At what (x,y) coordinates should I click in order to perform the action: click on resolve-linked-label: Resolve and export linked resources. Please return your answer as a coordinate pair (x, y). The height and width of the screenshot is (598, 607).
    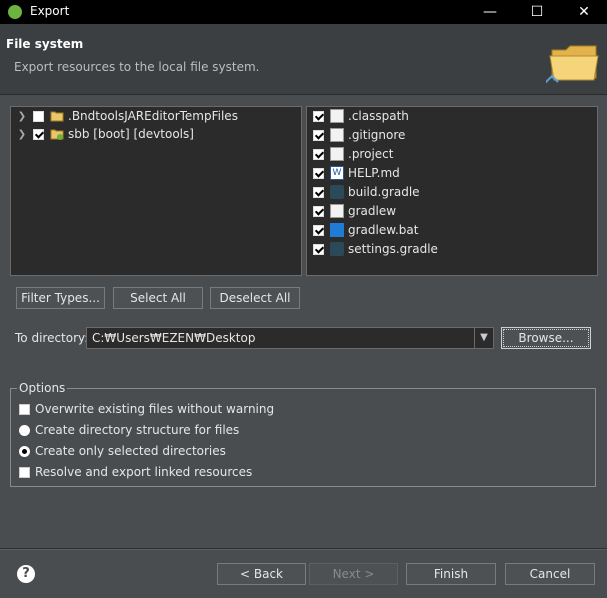
    Looking at the image, I should click on (144, 472).